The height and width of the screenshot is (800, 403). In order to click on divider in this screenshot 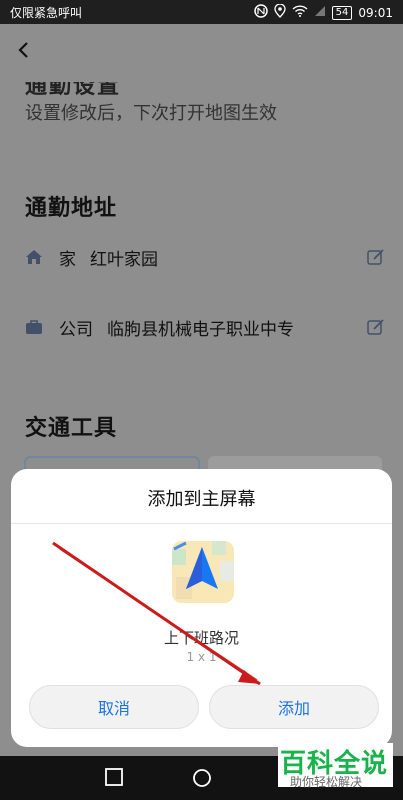, I will do `click(201, 523)`.